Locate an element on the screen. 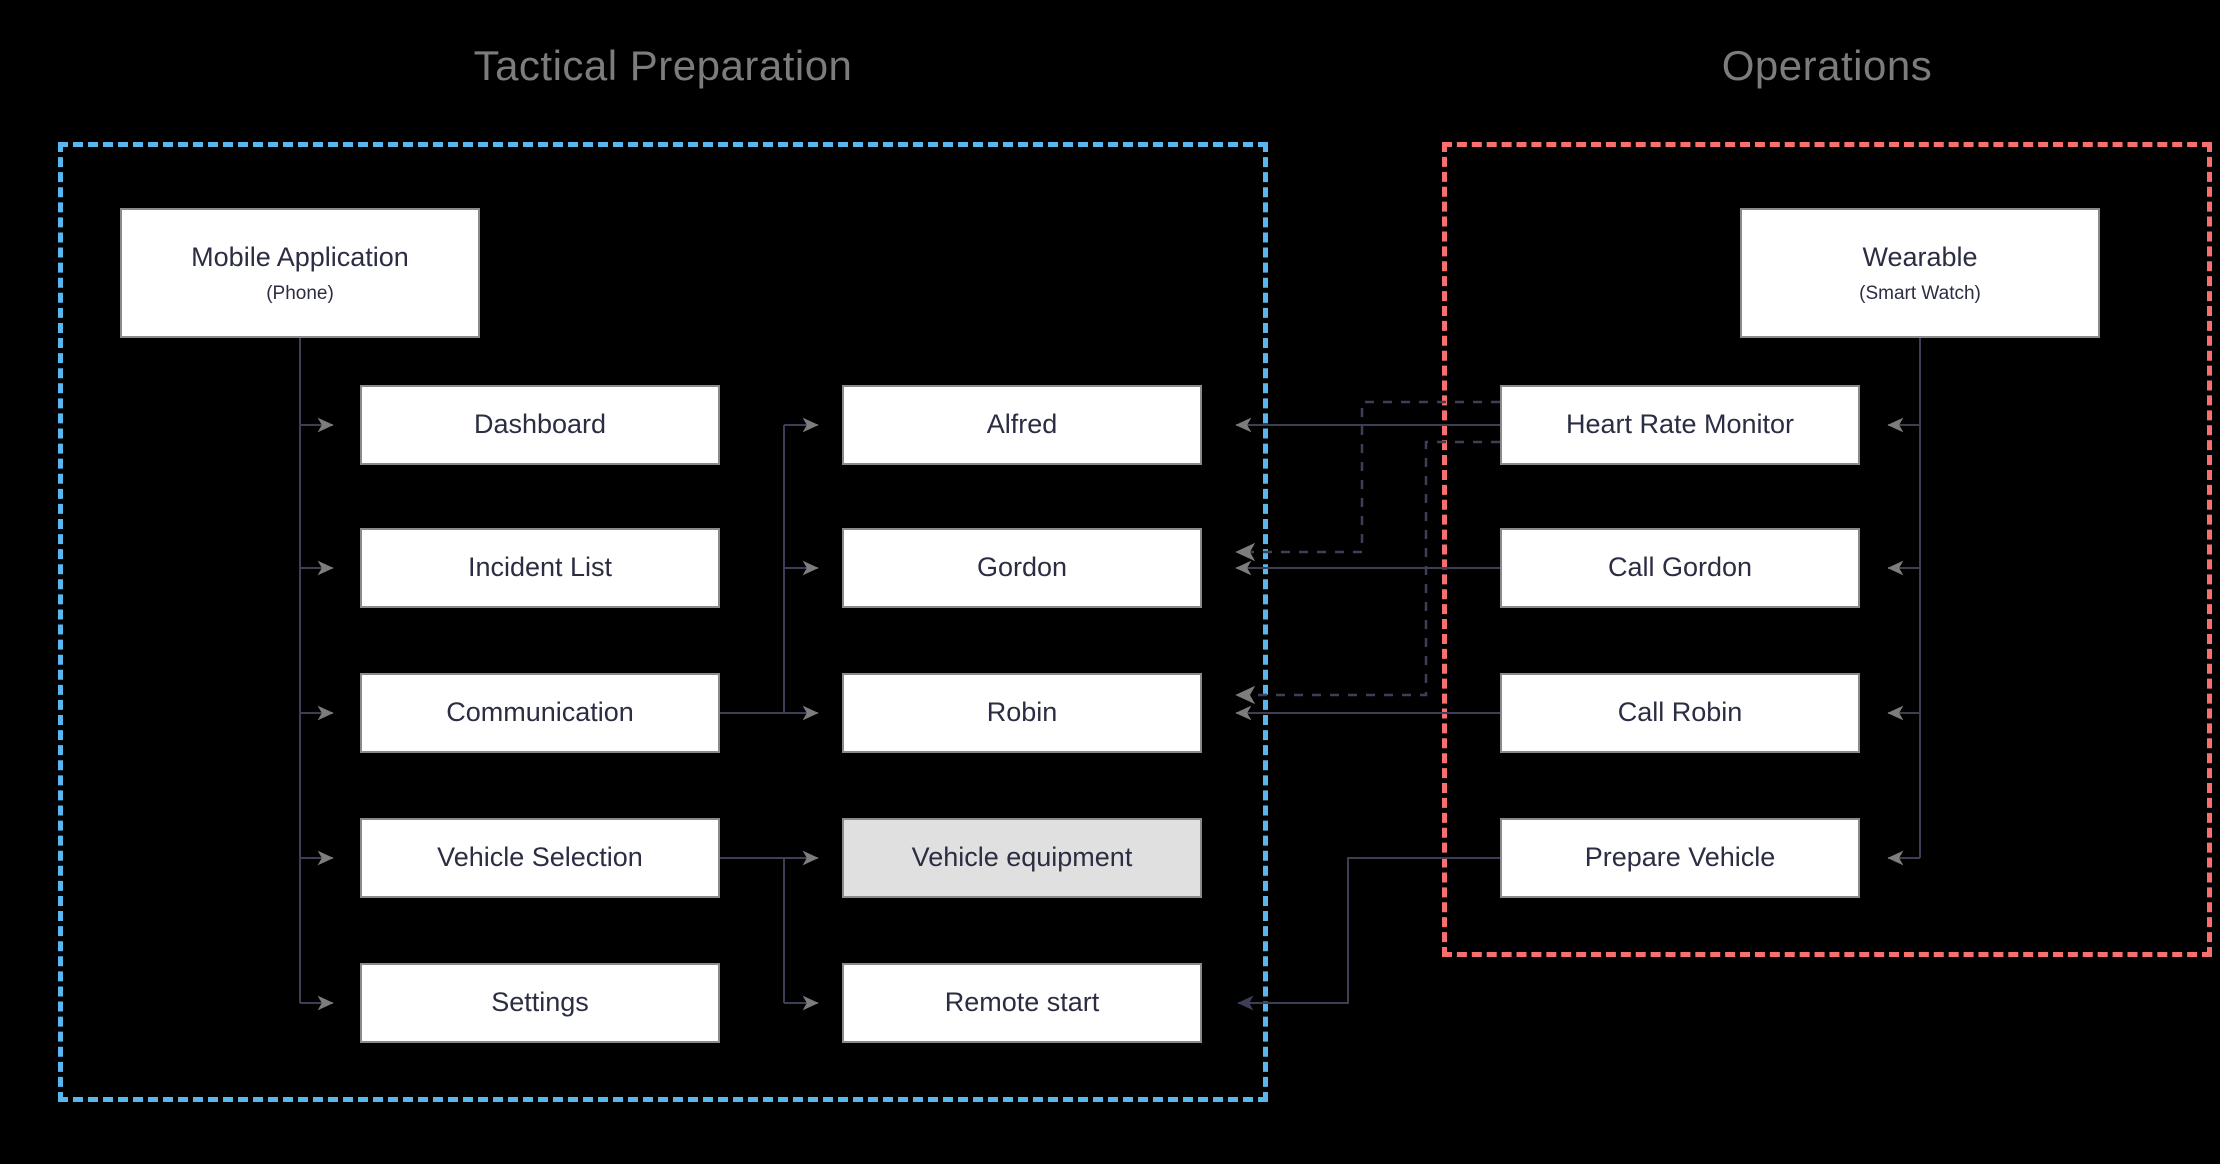 The width and height of the screenshot is (2220, 1164). node-vehicle-selection-title: Vehicle Selection is located at coordinates (540, 857).